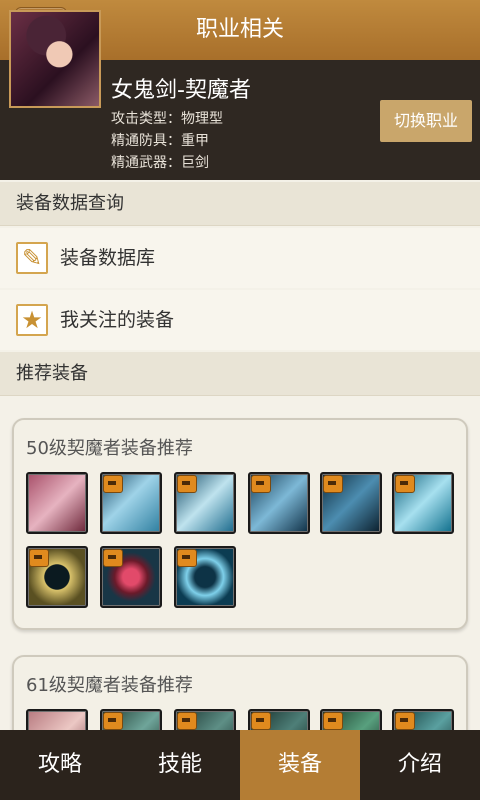 The height and width of the screenshot is (800, 480). I want to click on tab-equipment: 装备, so click(300, 765).